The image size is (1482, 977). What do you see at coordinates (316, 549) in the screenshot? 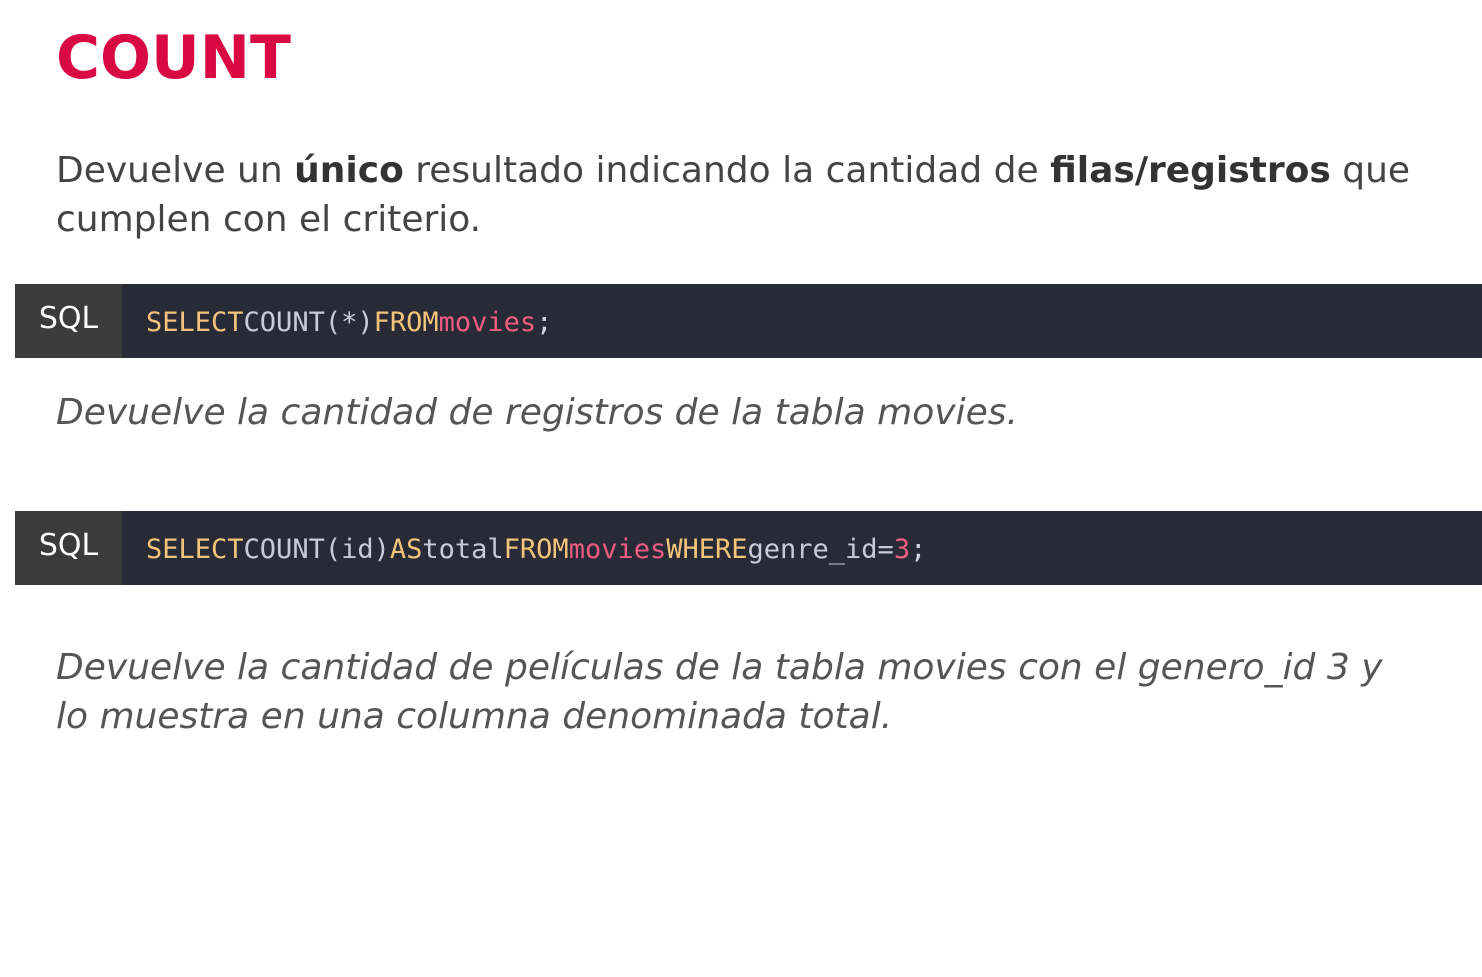
I see `function-count: COUNT(id)` at bounding box center [316, 549].